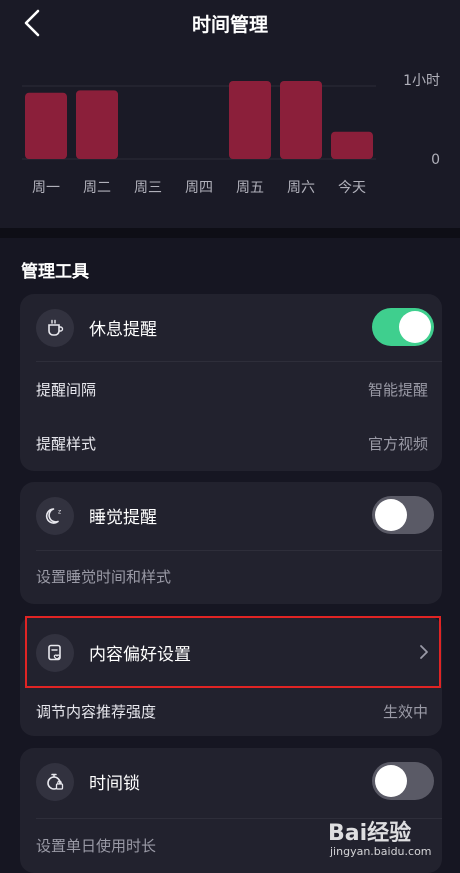  Describe the element at coordinates (140, 655) in the screenshot. I see `content-preference-label: 内容偏好设置` at that location.